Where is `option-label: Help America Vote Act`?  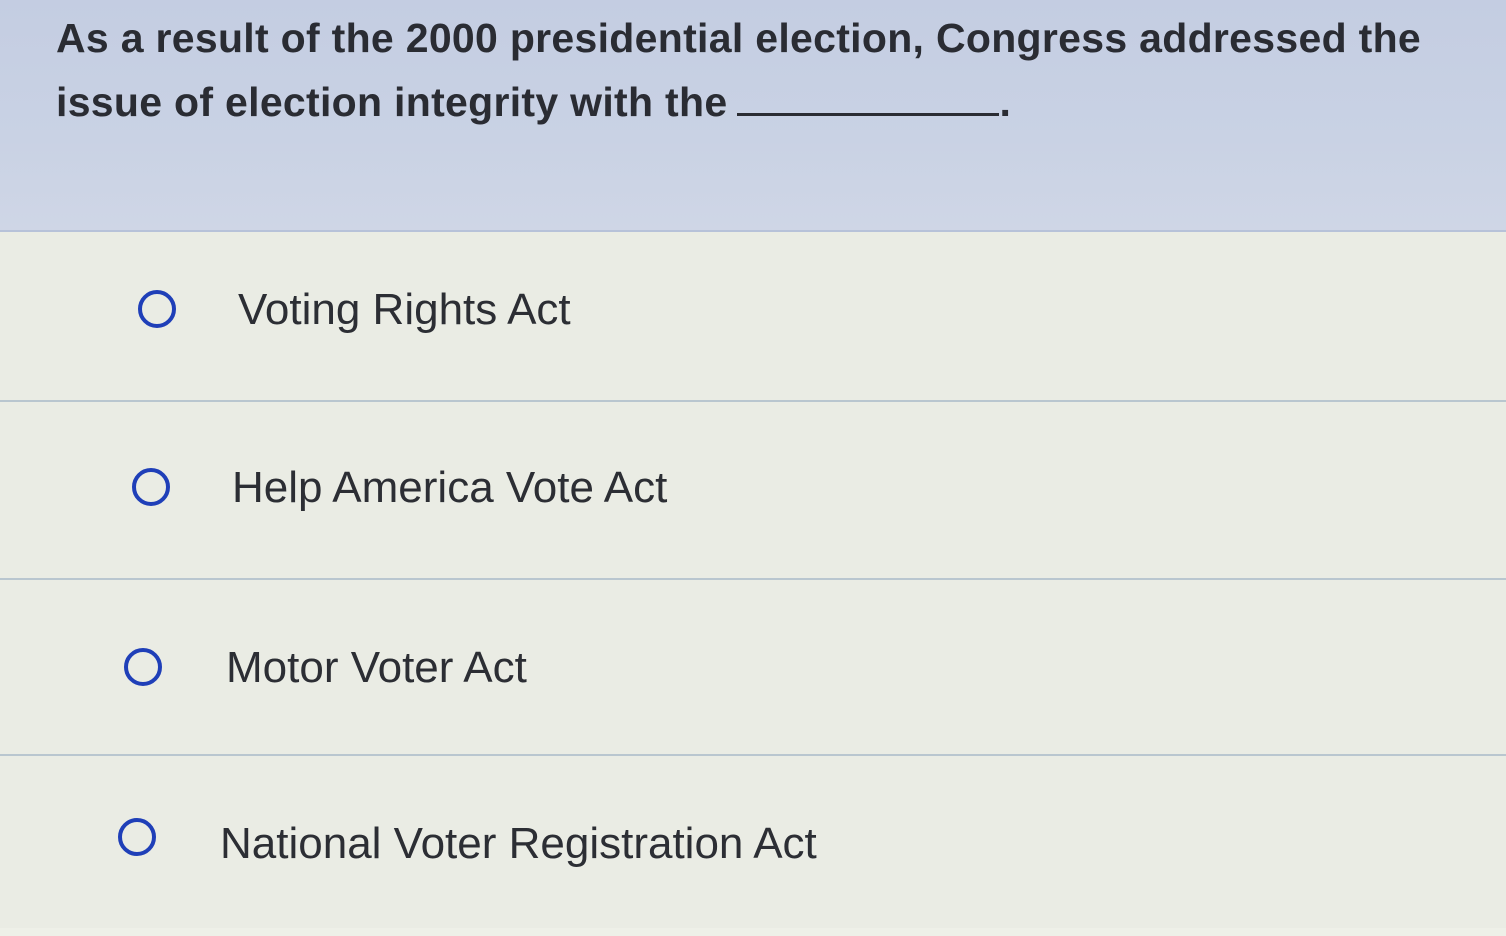 option-label: Help America Vote Act is located at coordinates (450, 487).